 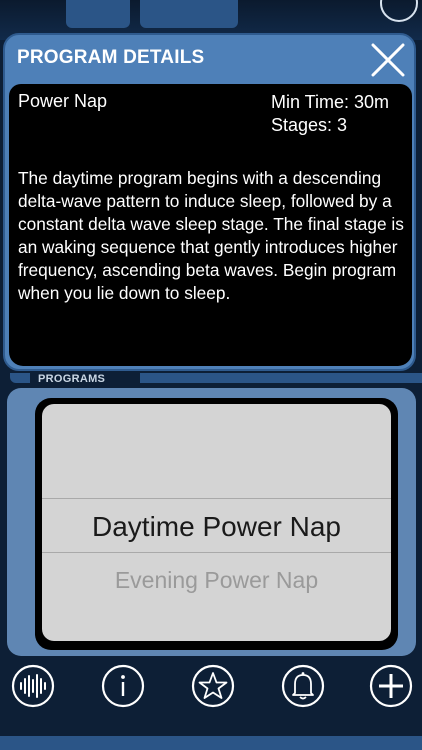 What do you see at coordinates (329, 102) in the screenshot?
I see `min-time-label: Min Time: 30m` at bounding box center [329, 102].